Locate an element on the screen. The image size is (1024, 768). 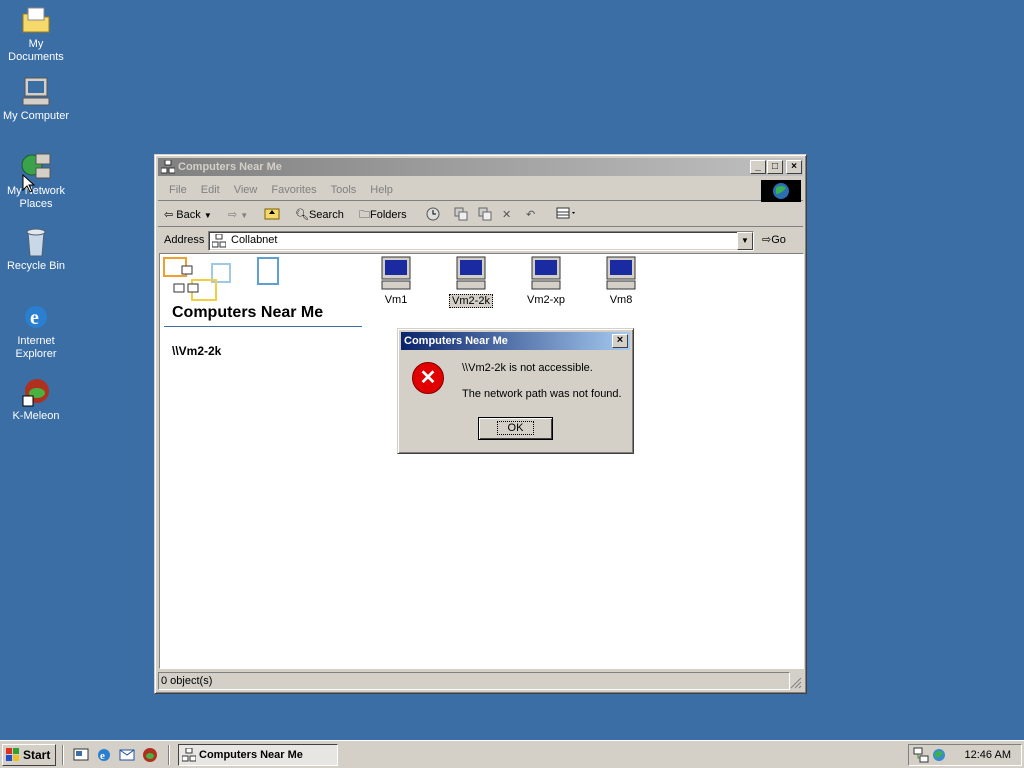
computer-item-vm2-xp: Vm2-xp is located at coordinates (546, 281).